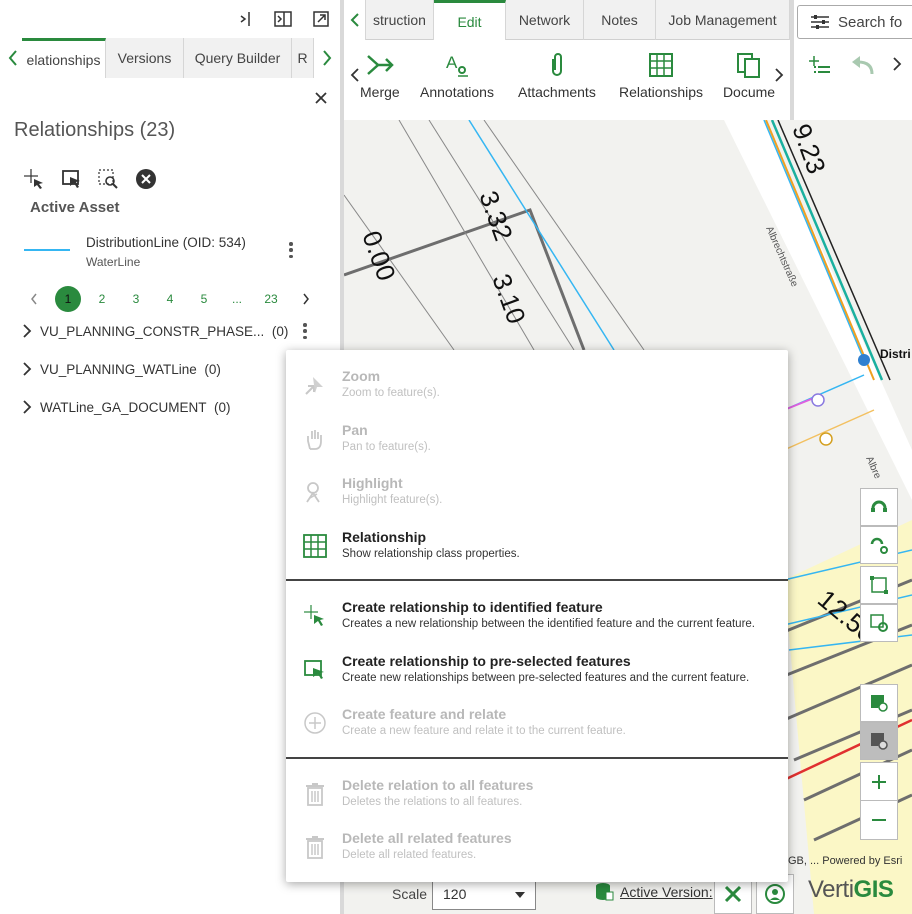 This screenshot has width=912, height=914. What do you see at coordinates (392, 500) in the screenshot?
I see `menu-item-desc: Highlight feature(s).` at bounding box center [392, 500].